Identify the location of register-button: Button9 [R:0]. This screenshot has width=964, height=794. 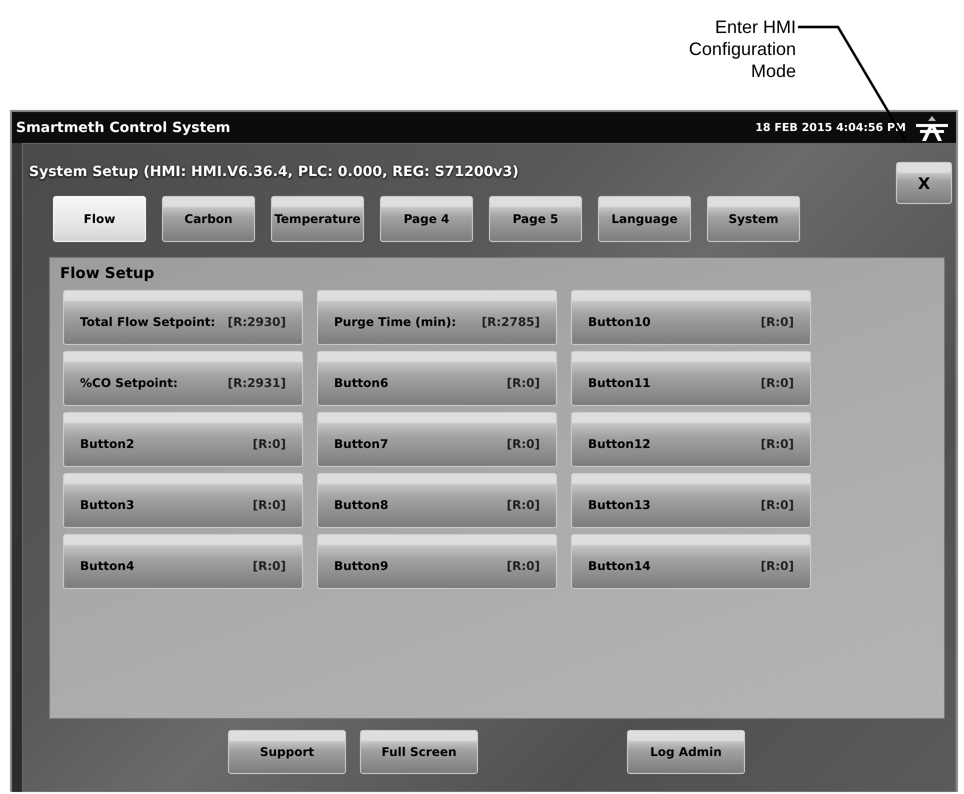
(437, 561).